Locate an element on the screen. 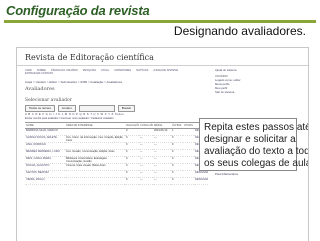 The width and height of the screenshot is (320, 241). reviewer-area: Inov. Gestão, Comunicação, Edição, Artes is located at coordinates (95, 153).